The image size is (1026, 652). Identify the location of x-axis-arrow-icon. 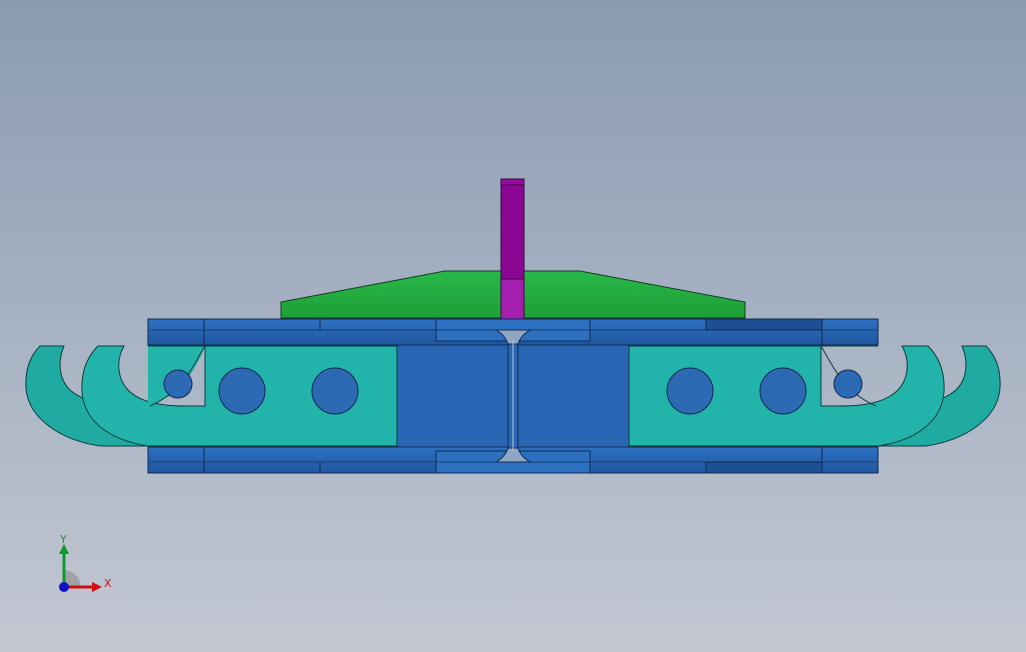
(97, 587).